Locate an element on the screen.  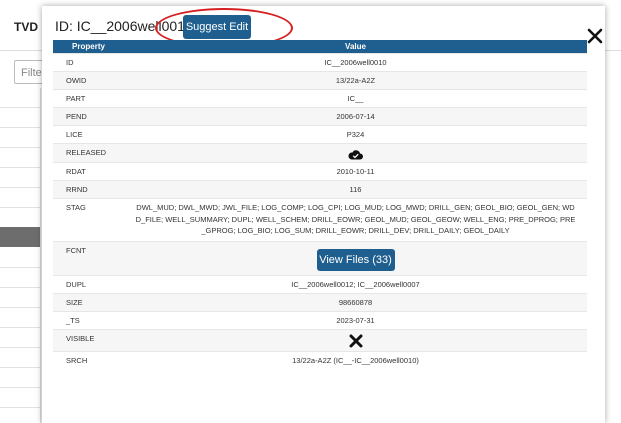
property-key: SRCH is located at coordinates (88, 360).